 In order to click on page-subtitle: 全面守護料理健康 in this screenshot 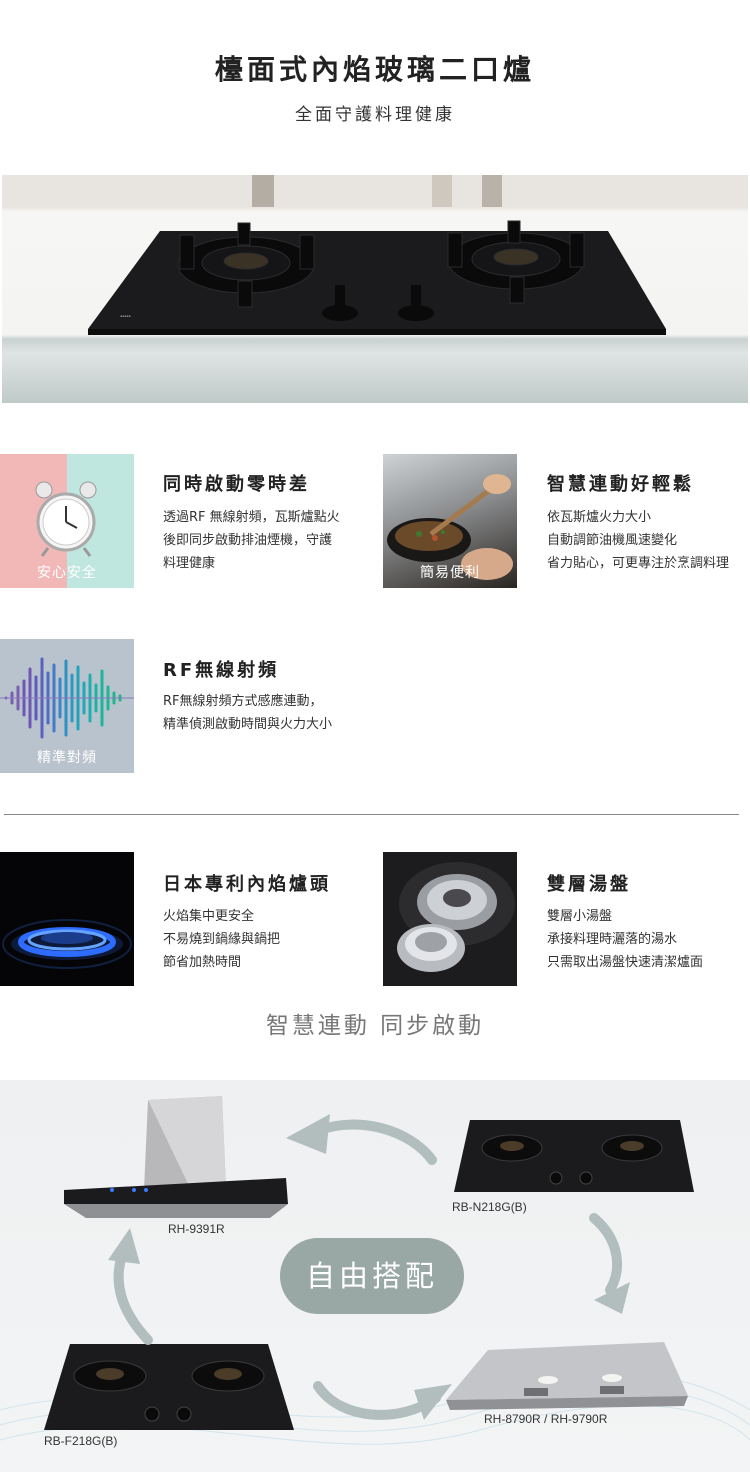, I will do `click(375, 115)`.